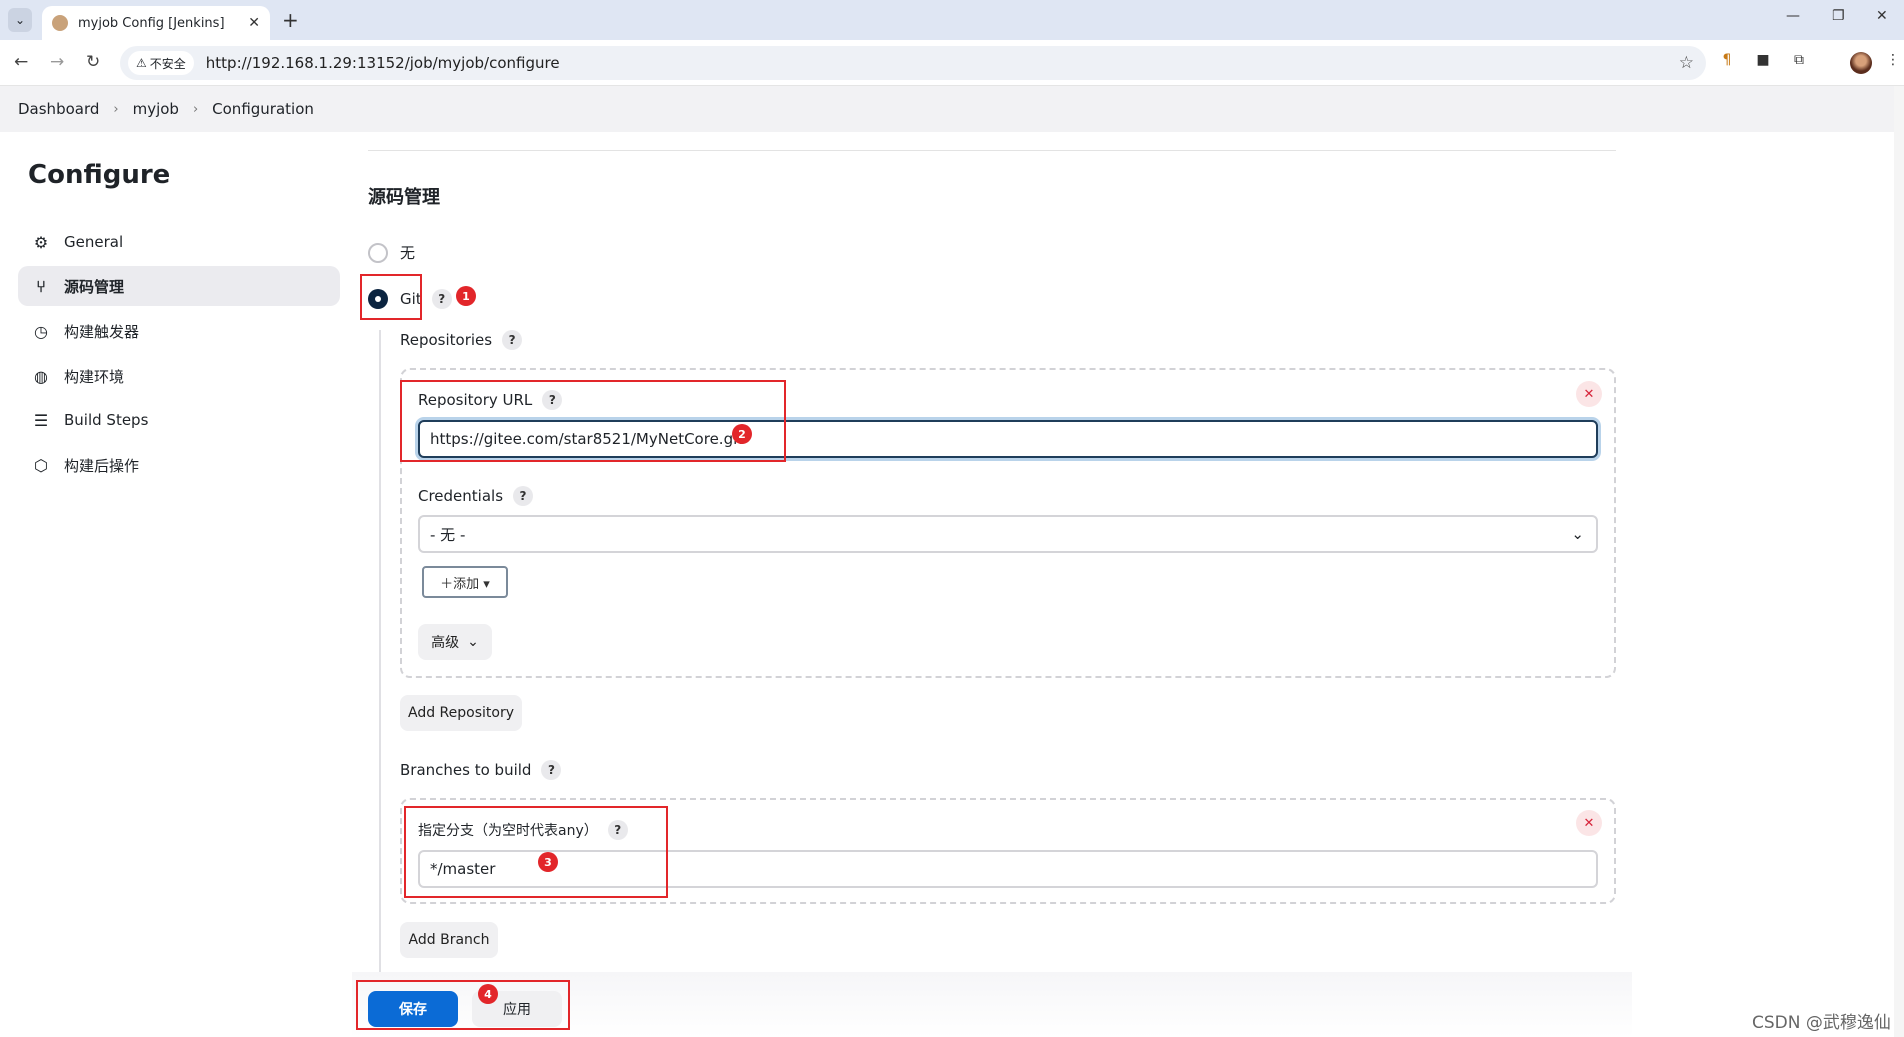 This screenshot has height=1037, width=1904. Describe the element at coordinates (179, 376) in the screenshot. I see `sidebar-item-environment: ◍ 构建环境` at that location.